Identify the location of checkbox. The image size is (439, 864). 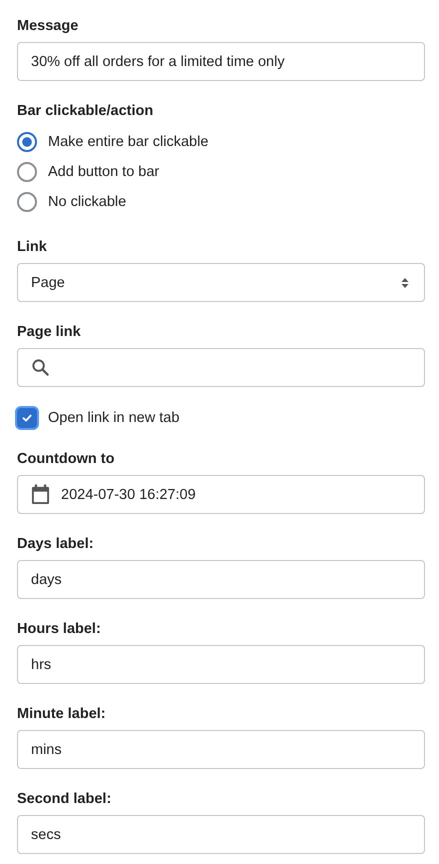
(27, 418).